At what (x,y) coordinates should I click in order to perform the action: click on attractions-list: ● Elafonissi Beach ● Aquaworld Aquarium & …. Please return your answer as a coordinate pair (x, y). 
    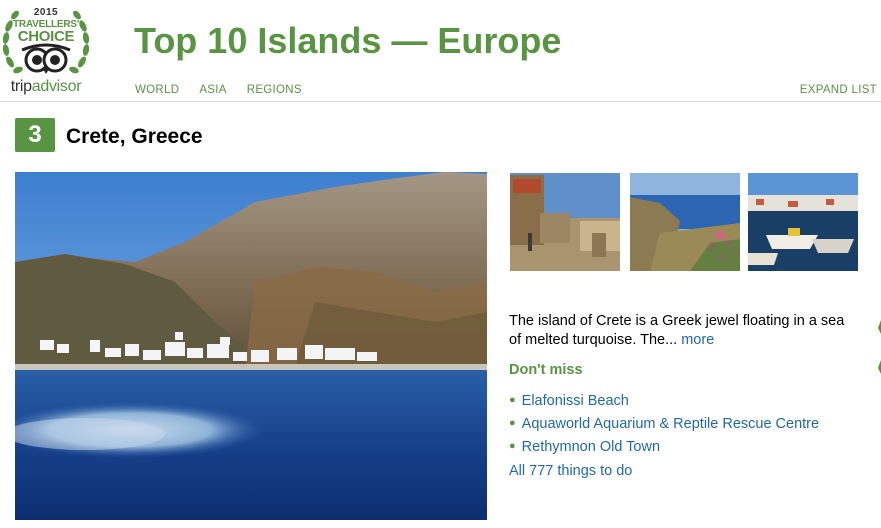
    Looking at the image, I should click on (664, 424).